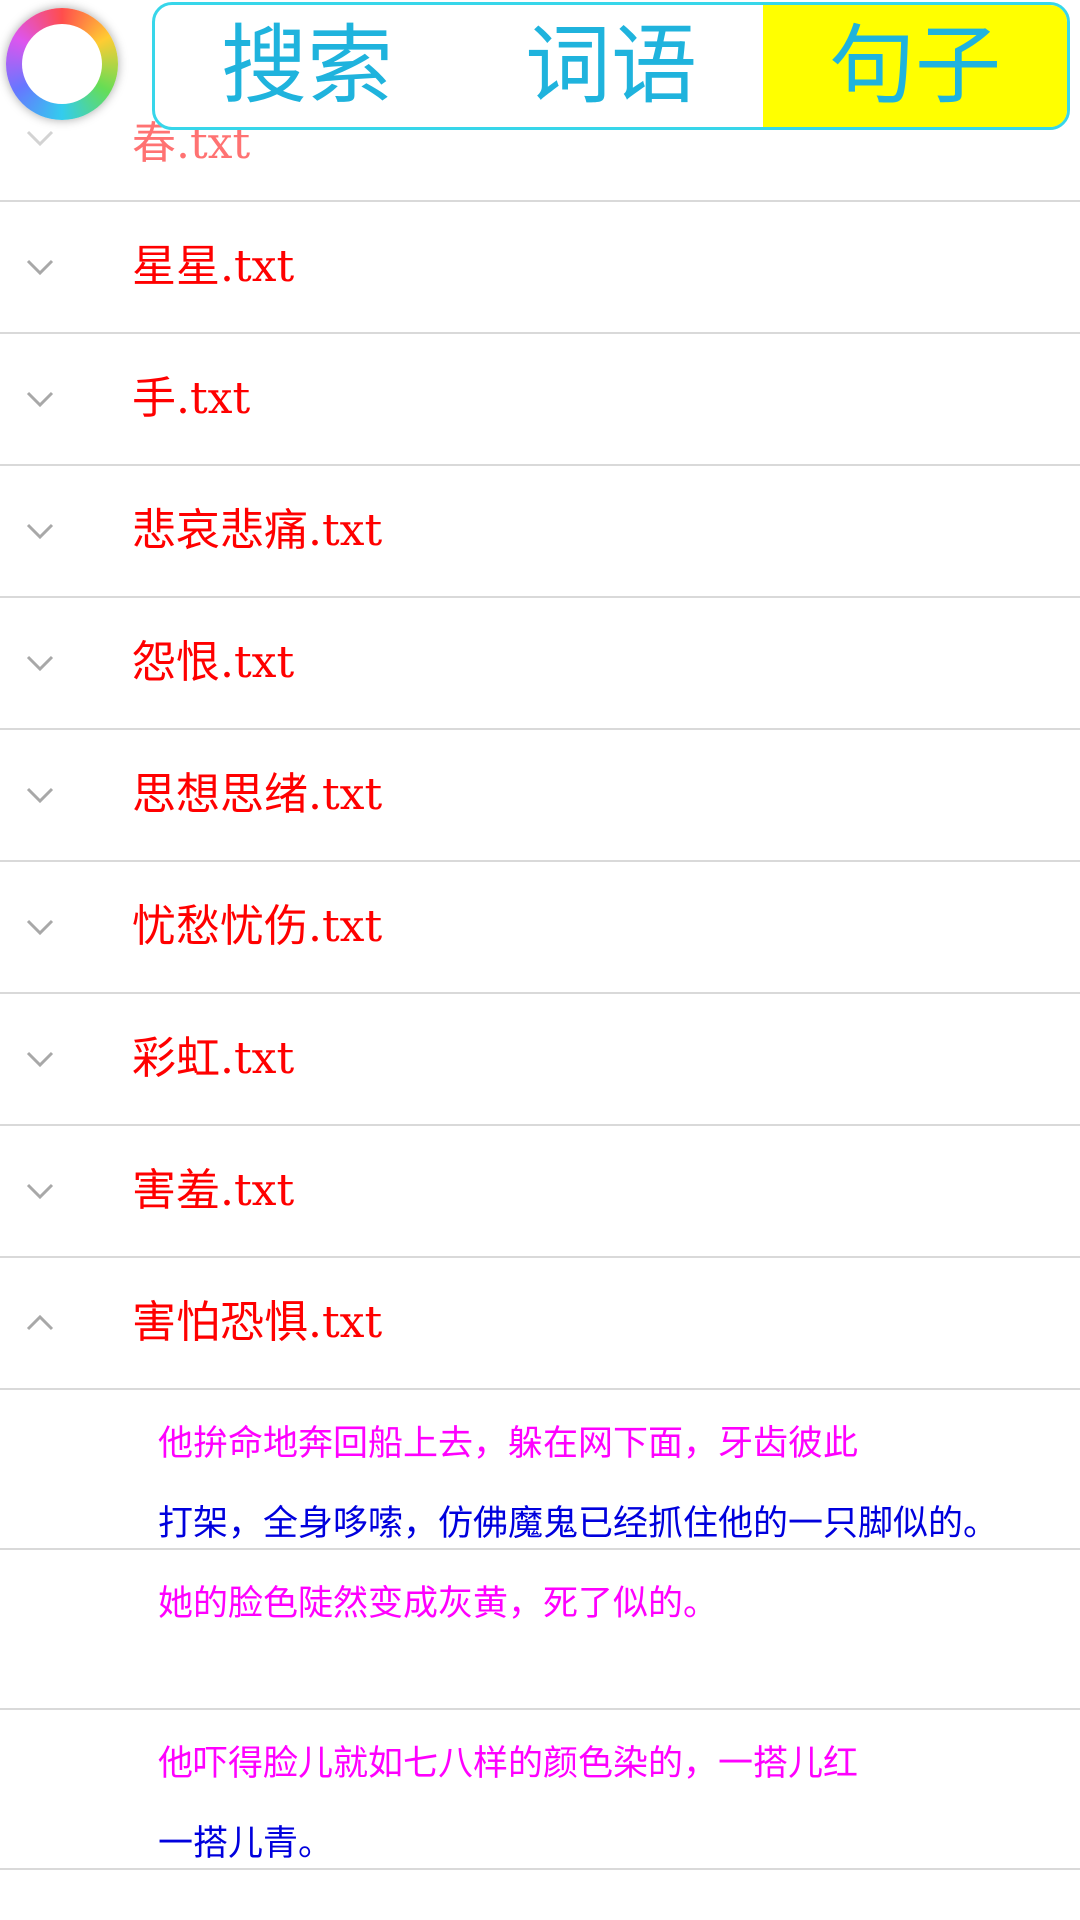 The image size is (1080, 1920). Describe the element at coordinates (608, 1804) in the screenshot. I see `sentence-text: 他吓得脸儿就如七八样的颜色染的，一搭儿红 一搭儿青。` at that location.